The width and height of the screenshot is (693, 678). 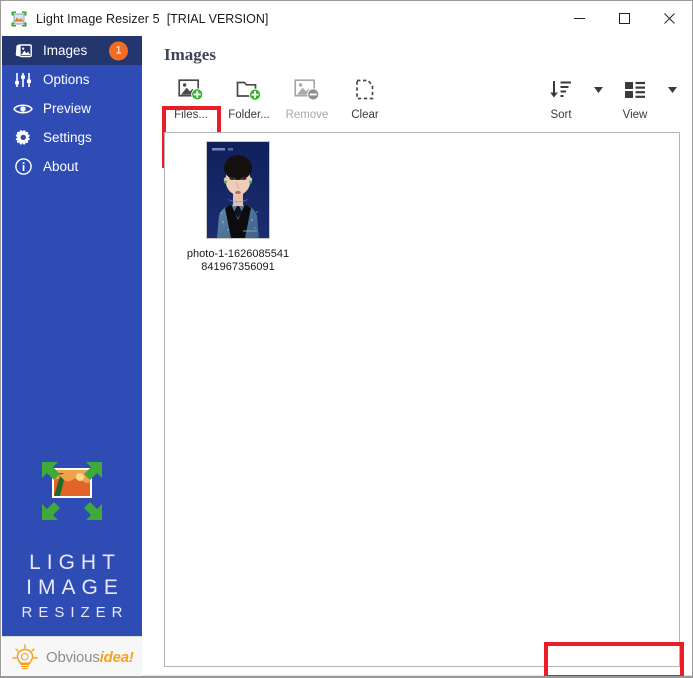 I want to click on sidebar-item-label: Preview, so click(x=67, y=108).